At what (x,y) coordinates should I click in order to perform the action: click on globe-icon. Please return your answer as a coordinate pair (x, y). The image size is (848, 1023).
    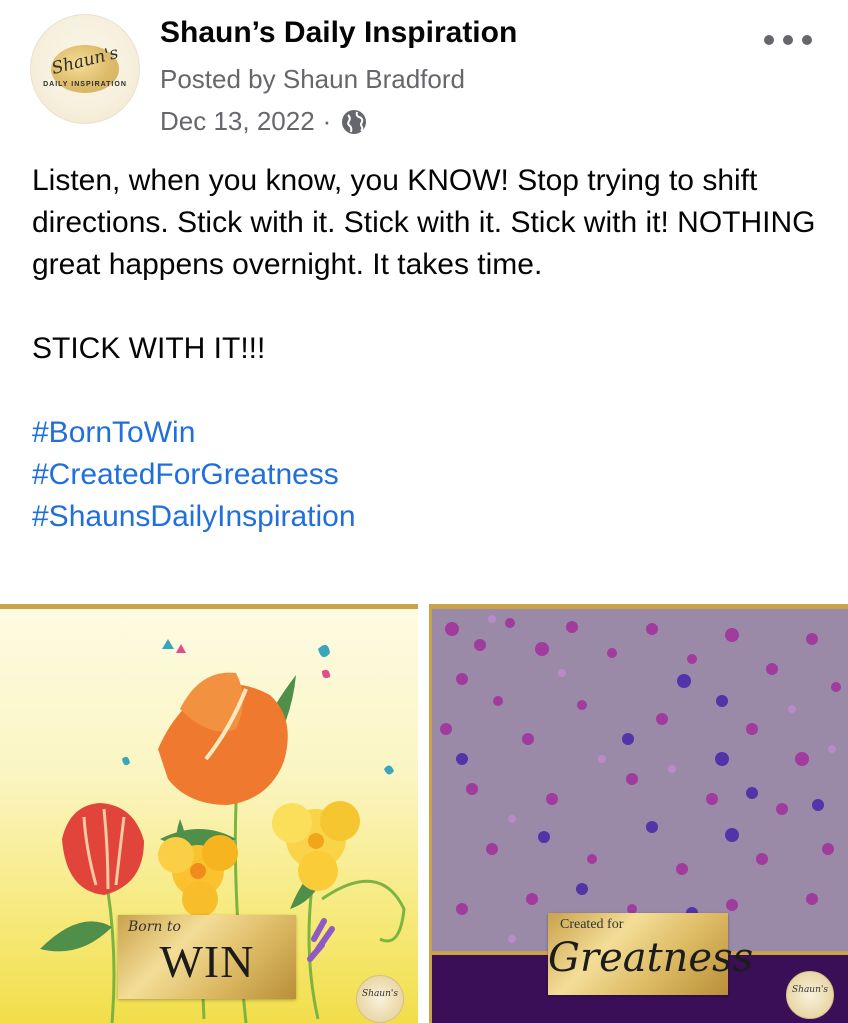
    Looking at the image, I should click on (354, 122).